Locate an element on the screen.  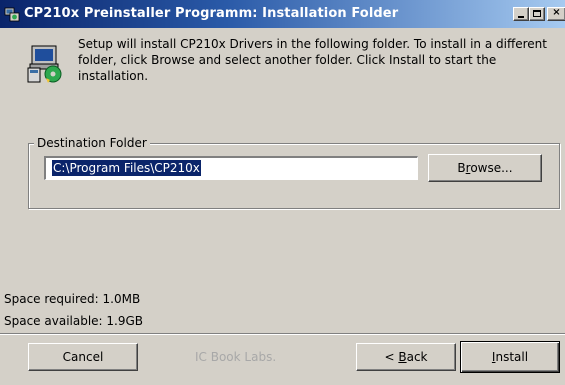
install-button: Install is located at coordinates (510, 357).